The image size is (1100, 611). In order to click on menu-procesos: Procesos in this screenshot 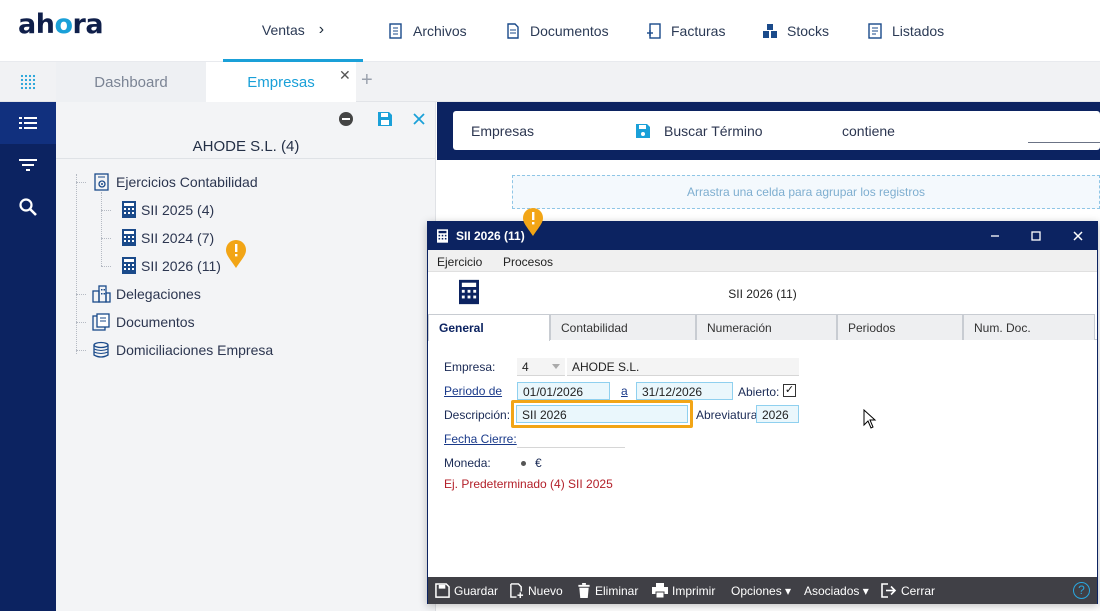, I will do `click(528, 262)`.